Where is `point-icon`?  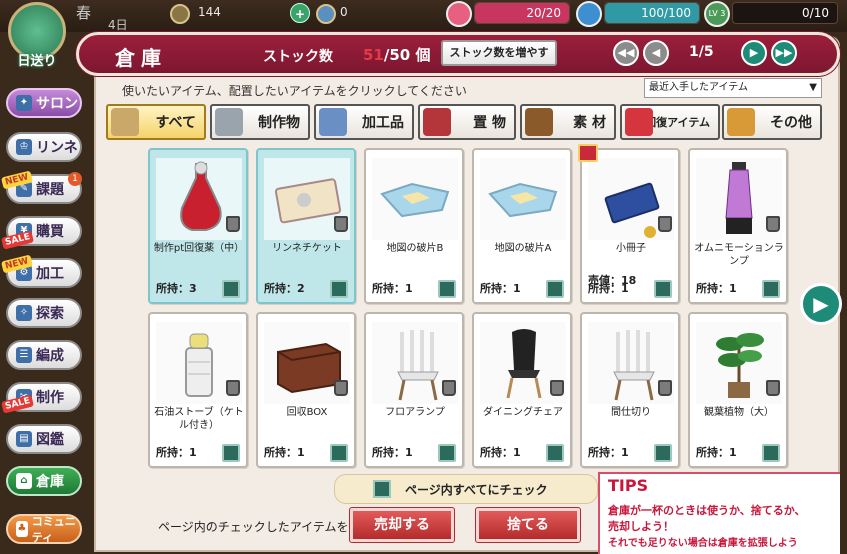 point-icon is located at coordinates (326, 14).